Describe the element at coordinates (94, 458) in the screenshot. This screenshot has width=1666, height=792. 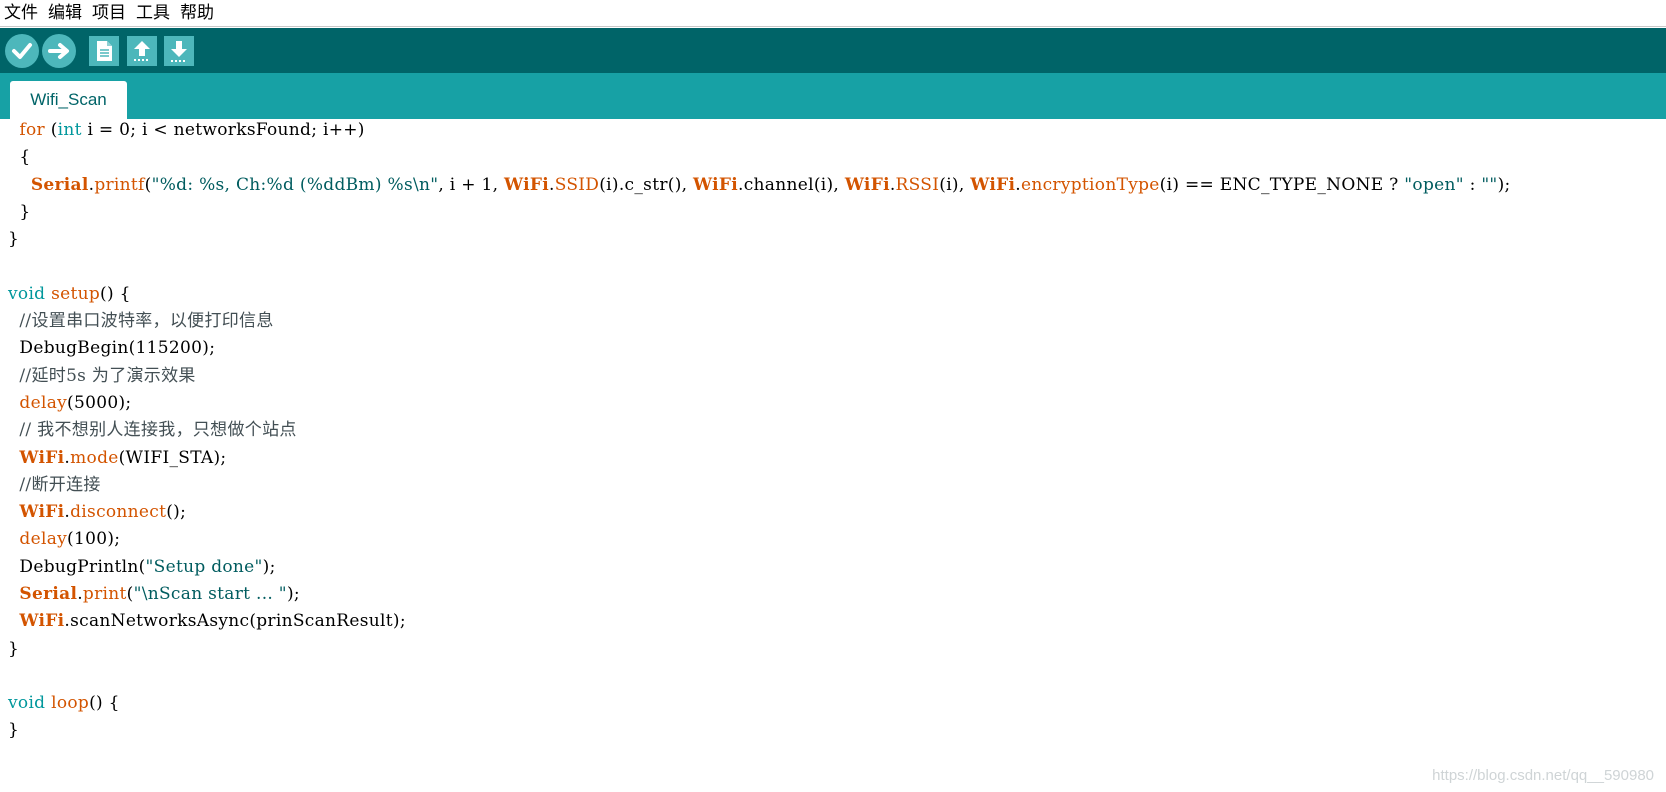
I see `code-function: mode` at that location.